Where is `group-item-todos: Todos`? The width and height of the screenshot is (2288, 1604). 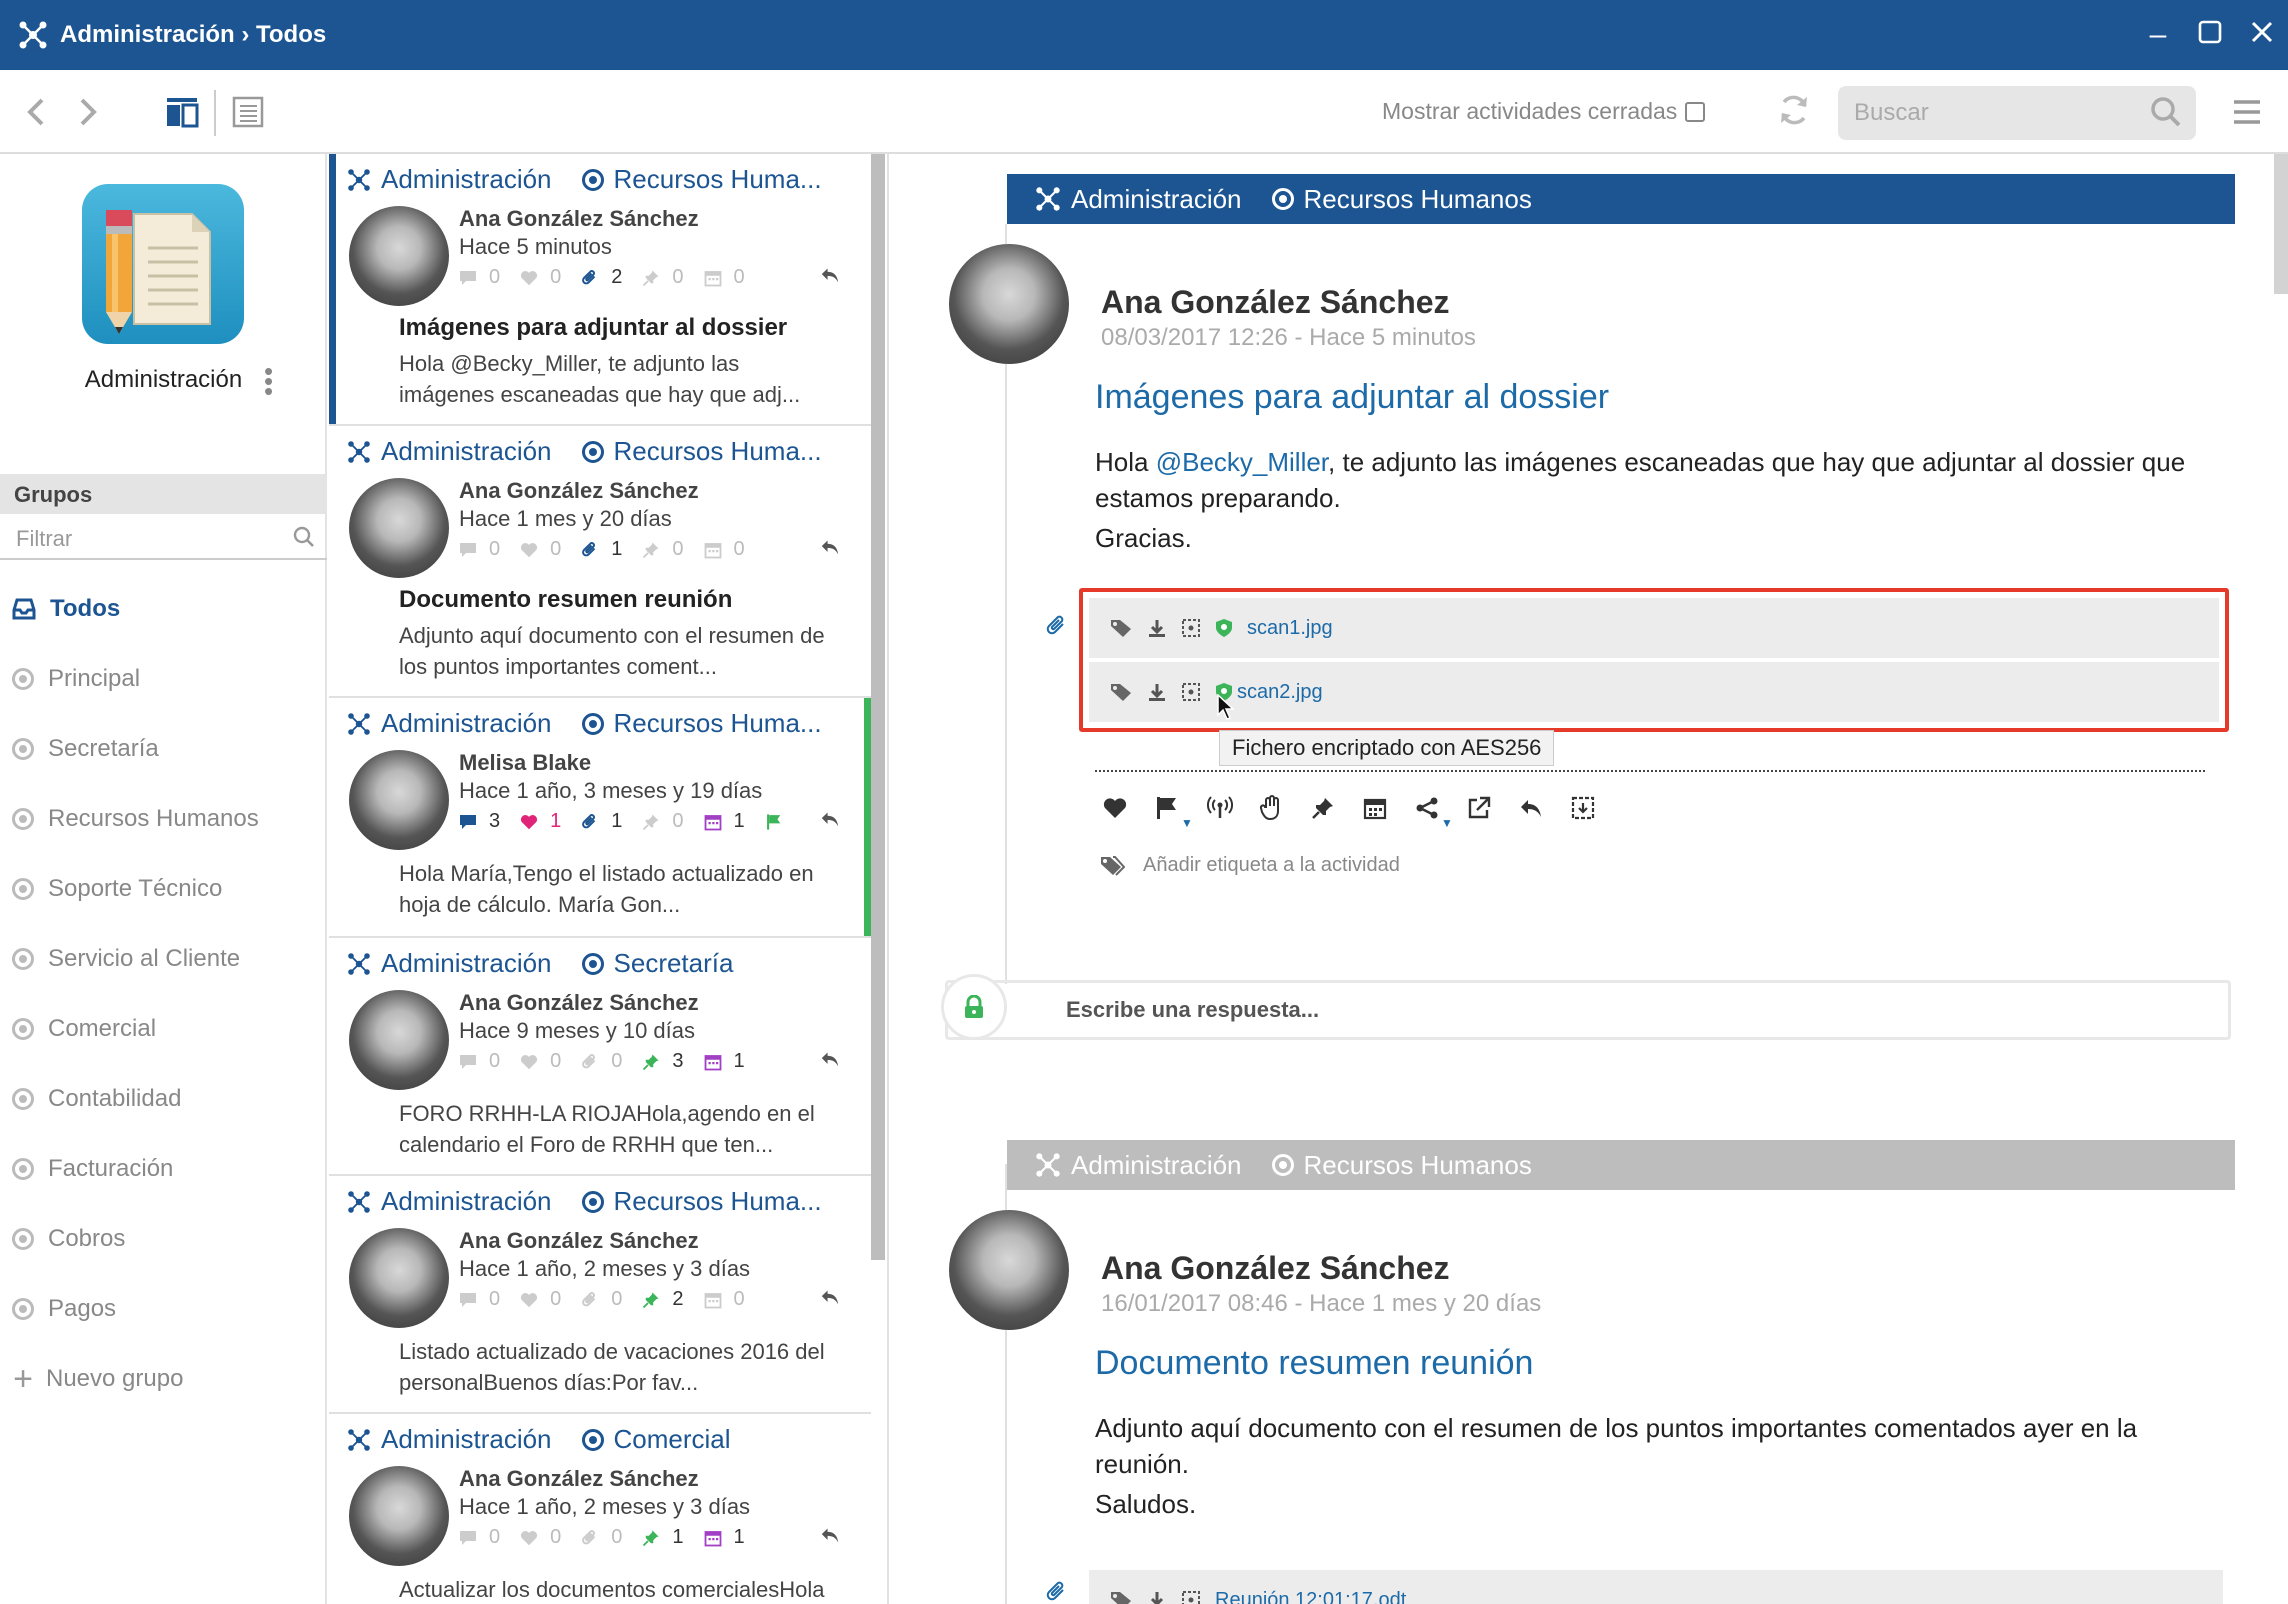 group-item-todos: Todos is located at coordinates (163, 609).